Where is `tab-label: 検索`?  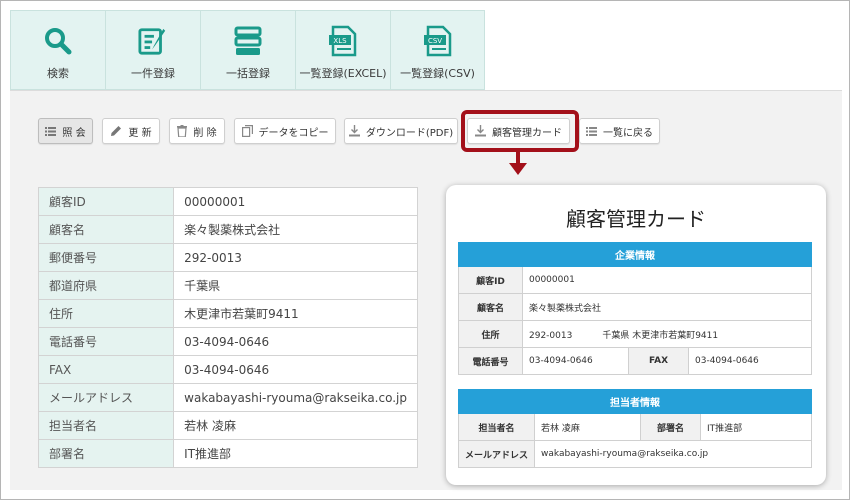 tab-label: 検索 is located at coordinates (58, 73).